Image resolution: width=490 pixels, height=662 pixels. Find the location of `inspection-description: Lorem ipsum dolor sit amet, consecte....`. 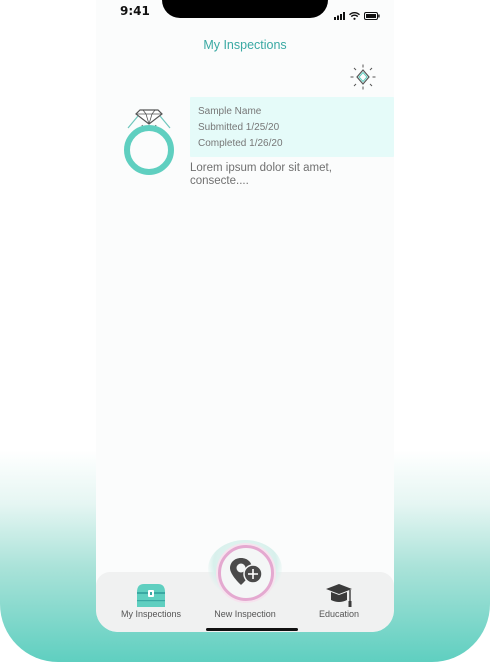

inspection-description: Lorem ipsum dolor sit amet, consecte.... is located at coordinates (261, 174).